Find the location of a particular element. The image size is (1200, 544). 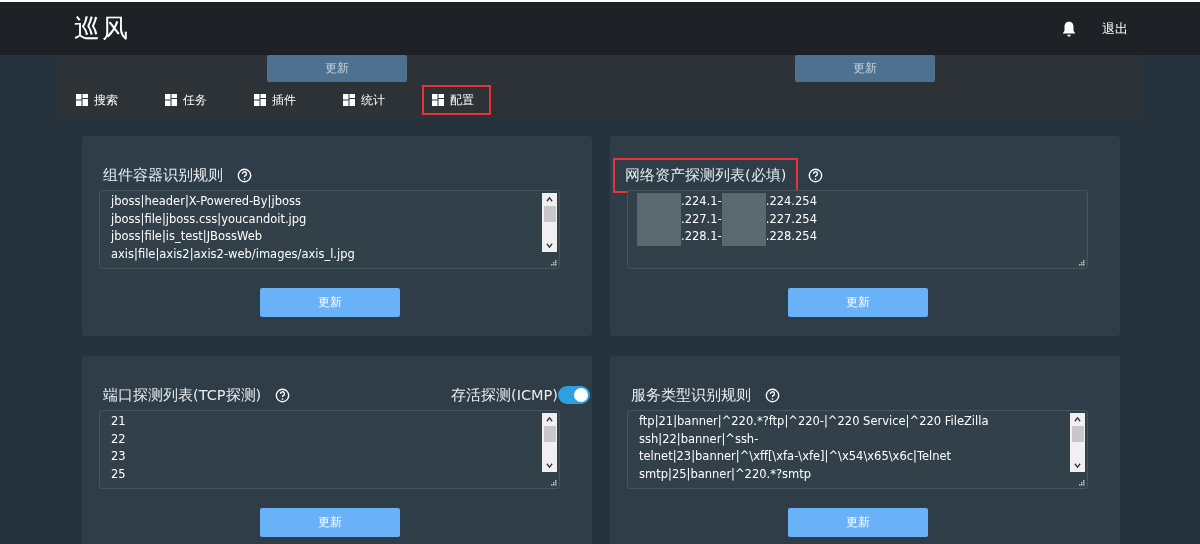

section-title: 组件容器识别规则 is located at coordinates (163, 175).